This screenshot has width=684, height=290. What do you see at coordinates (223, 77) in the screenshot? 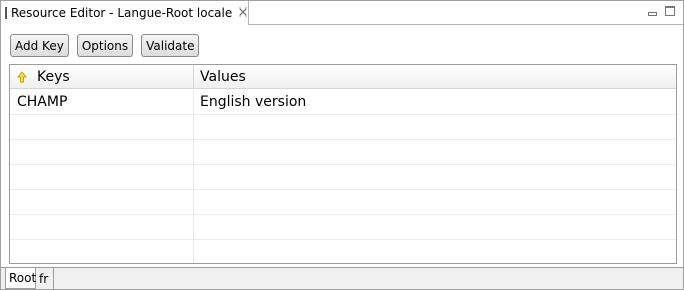
I see `column-header-values-label: Values` at bounding box center [223, 77].